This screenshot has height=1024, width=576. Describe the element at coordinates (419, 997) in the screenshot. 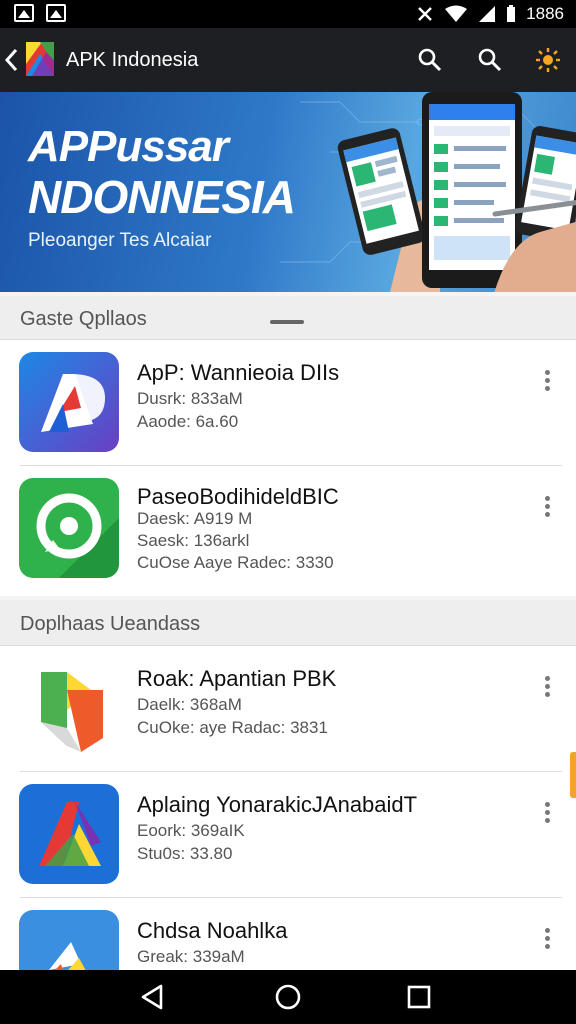

I see `recents-square-icon` at that location.